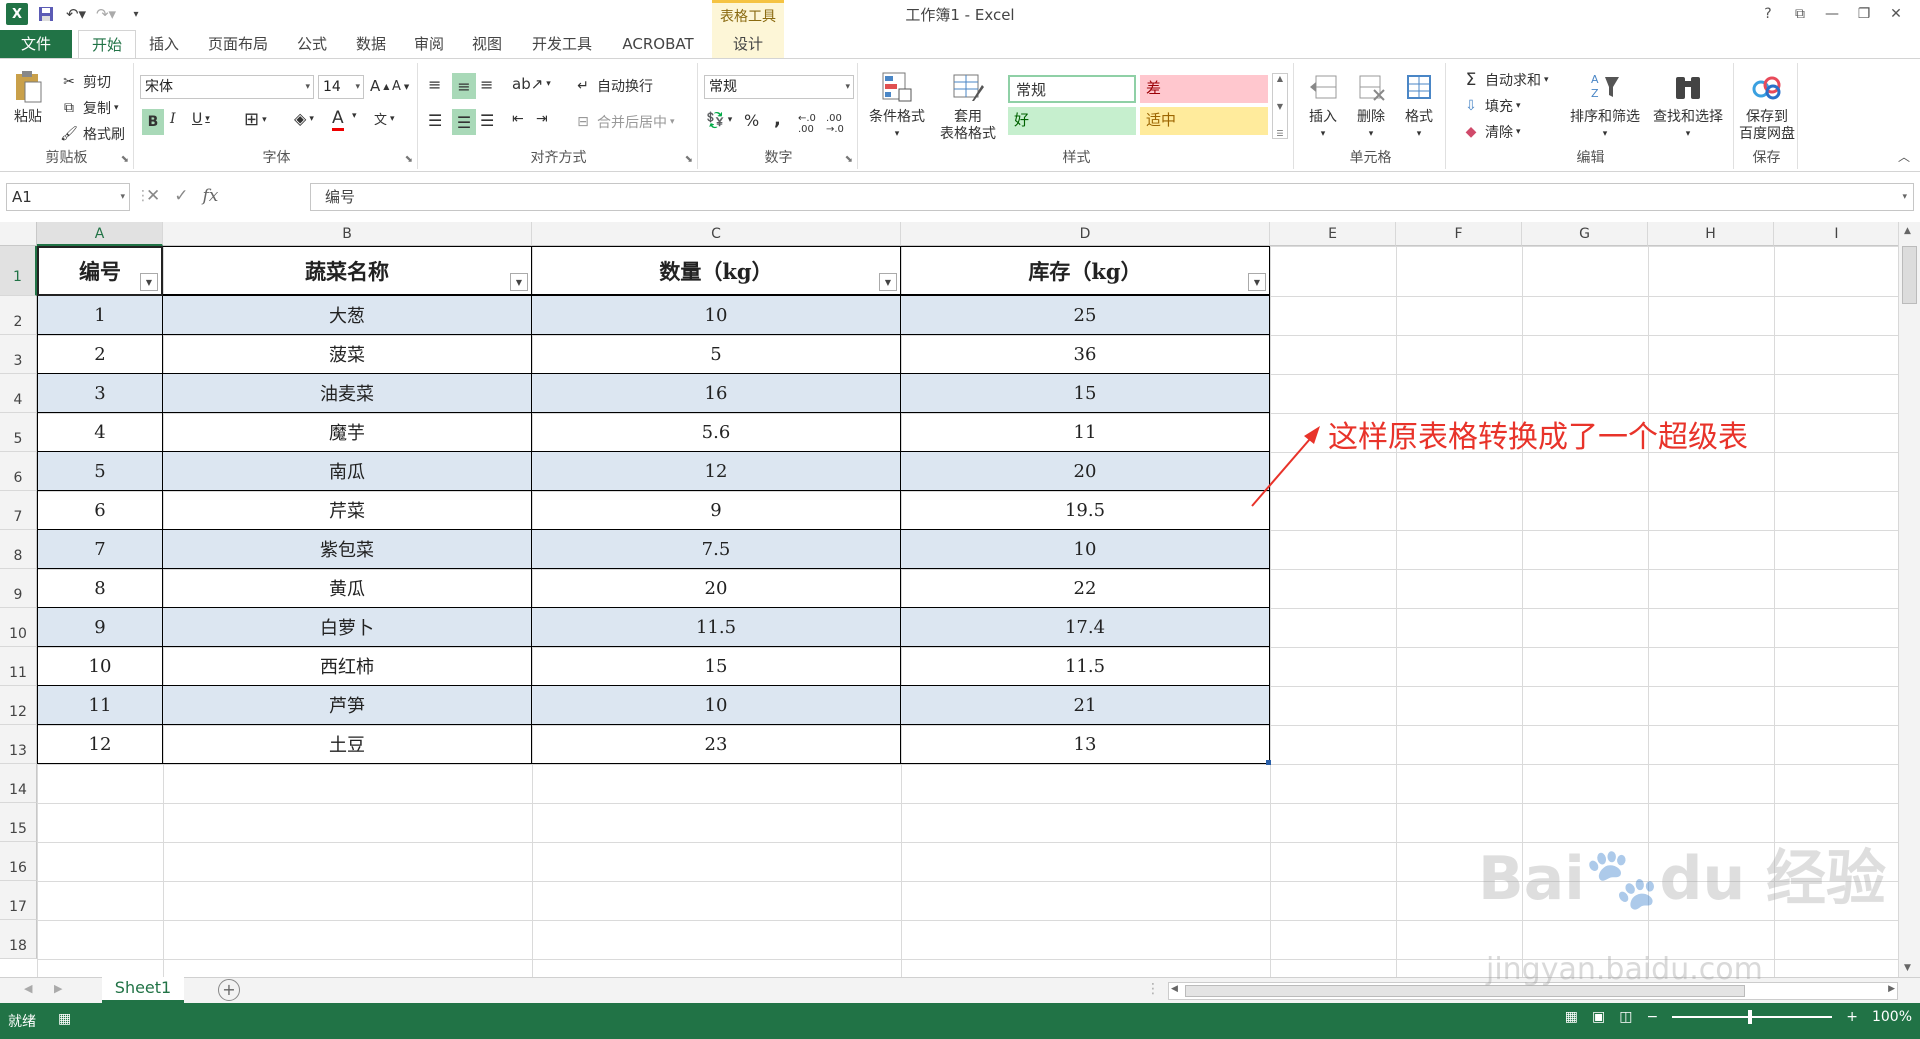  Describe the element at coordinates (68, 197) in the screenshot. I see `name-box: A1 ▾` at that location.